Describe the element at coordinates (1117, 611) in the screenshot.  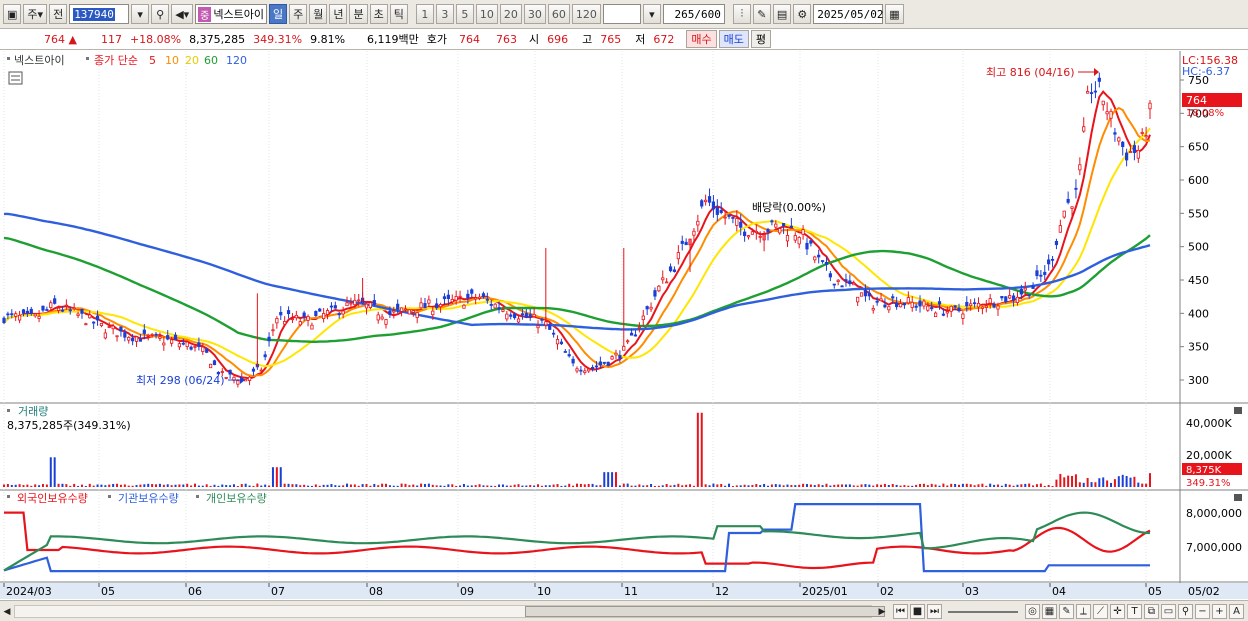
I see `crosshair-icon: ✛` at that location.